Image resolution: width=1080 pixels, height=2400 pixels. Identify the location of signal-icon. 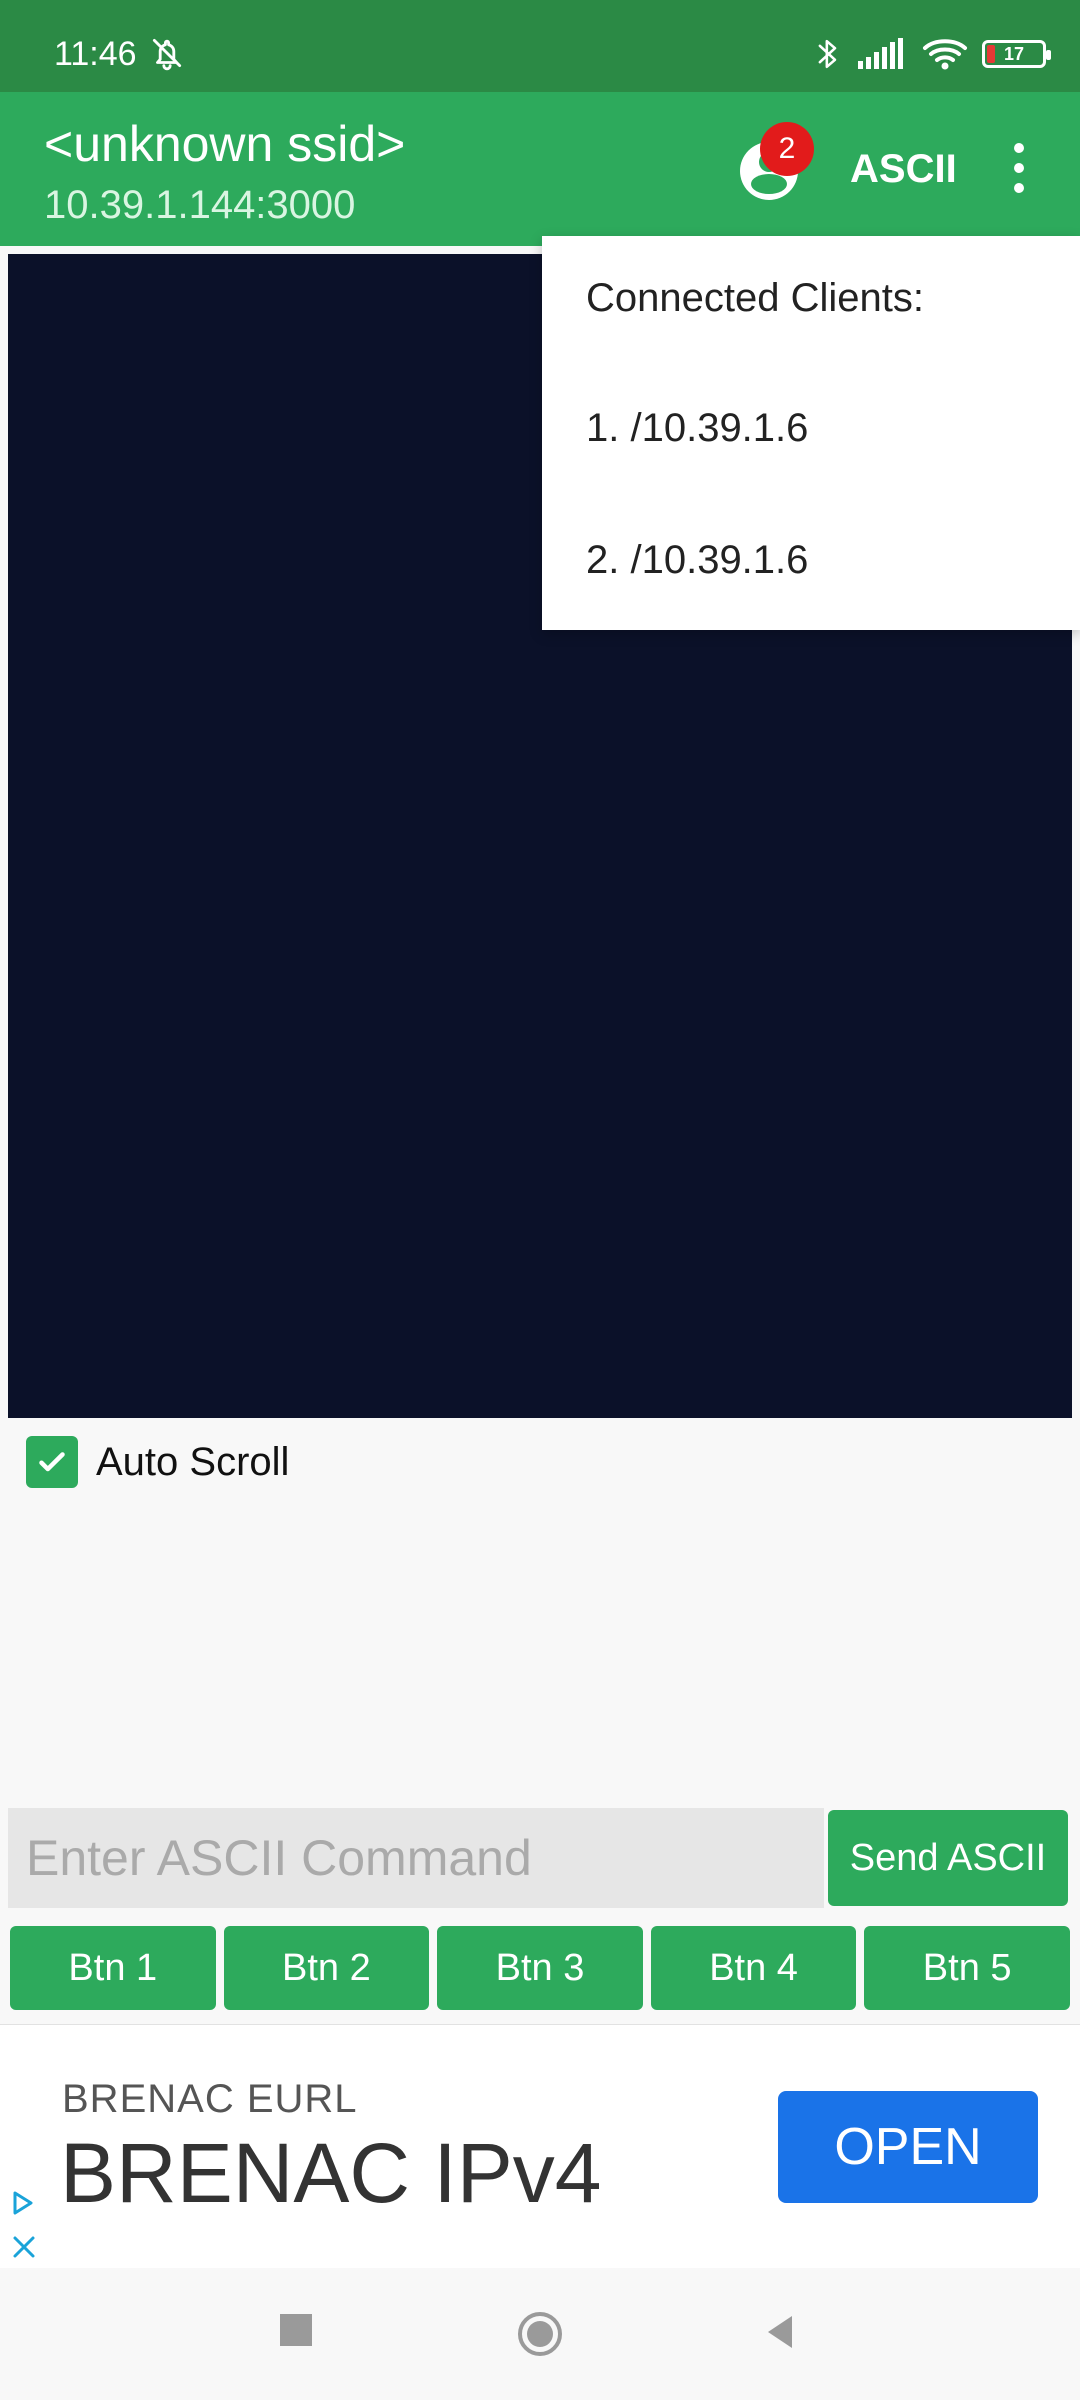
(880, 53).